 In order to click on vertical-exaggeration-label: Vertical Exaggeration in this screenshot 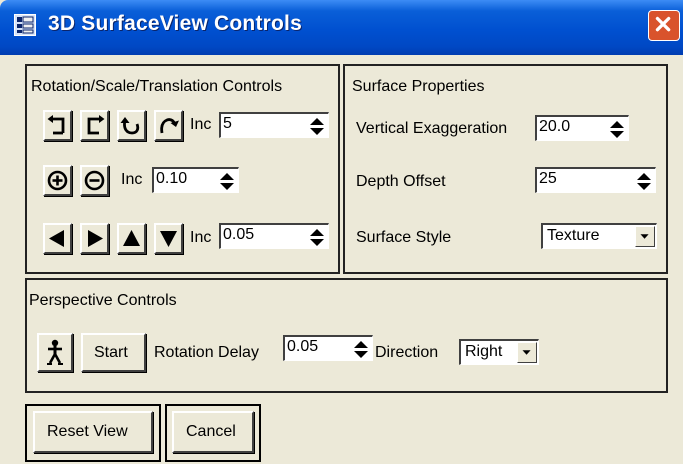, I will do `click(432, 128)`.